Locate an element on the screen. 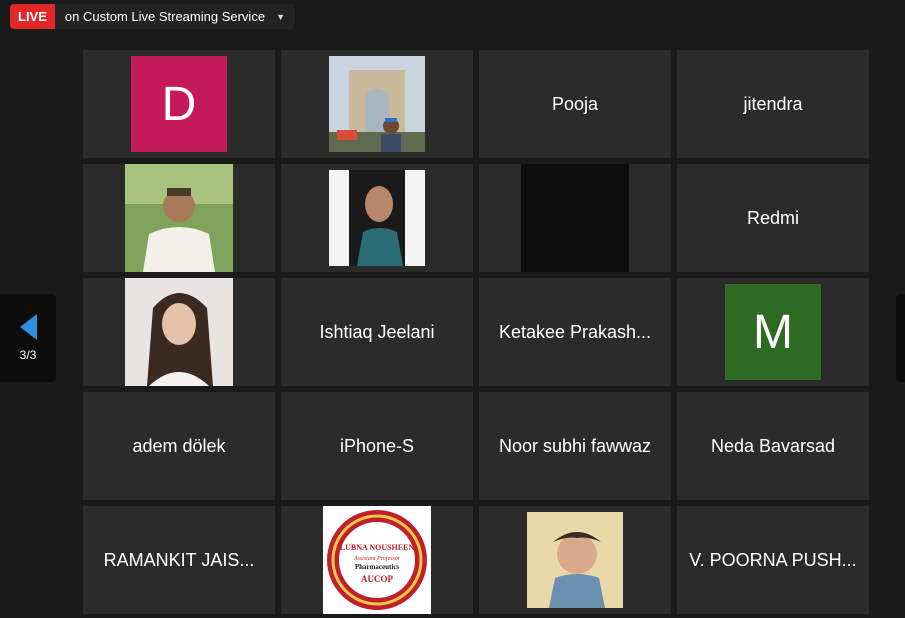  participant-name: jitendra is located at coordinates (773, 103).